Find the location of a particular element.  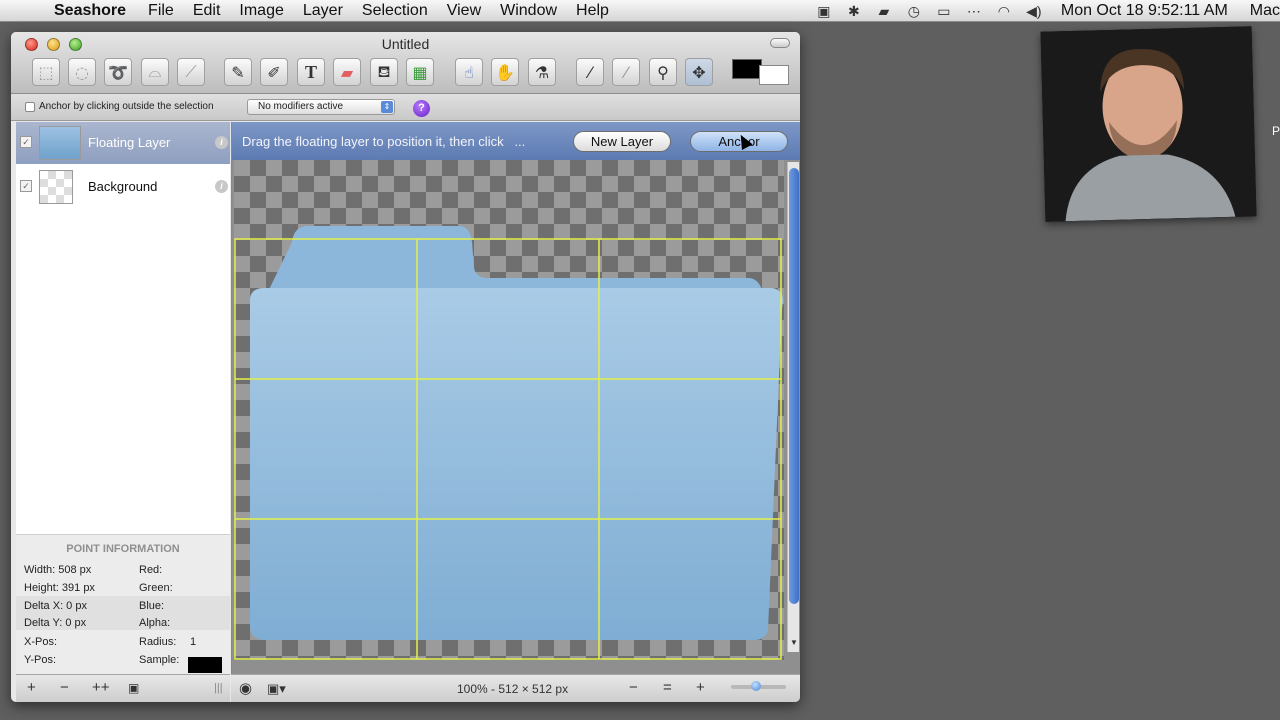

delta-y-readout: Delta Y: 0 px is located at coordinates (55, 623).